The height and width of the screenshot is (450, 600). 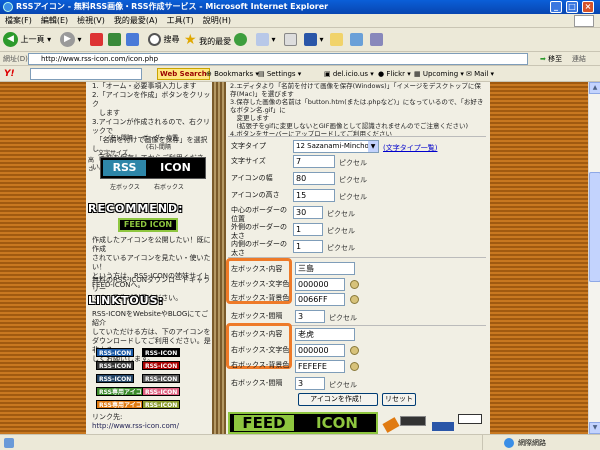 I want to click on center-border-input: 30, so click(x=308, y=212).